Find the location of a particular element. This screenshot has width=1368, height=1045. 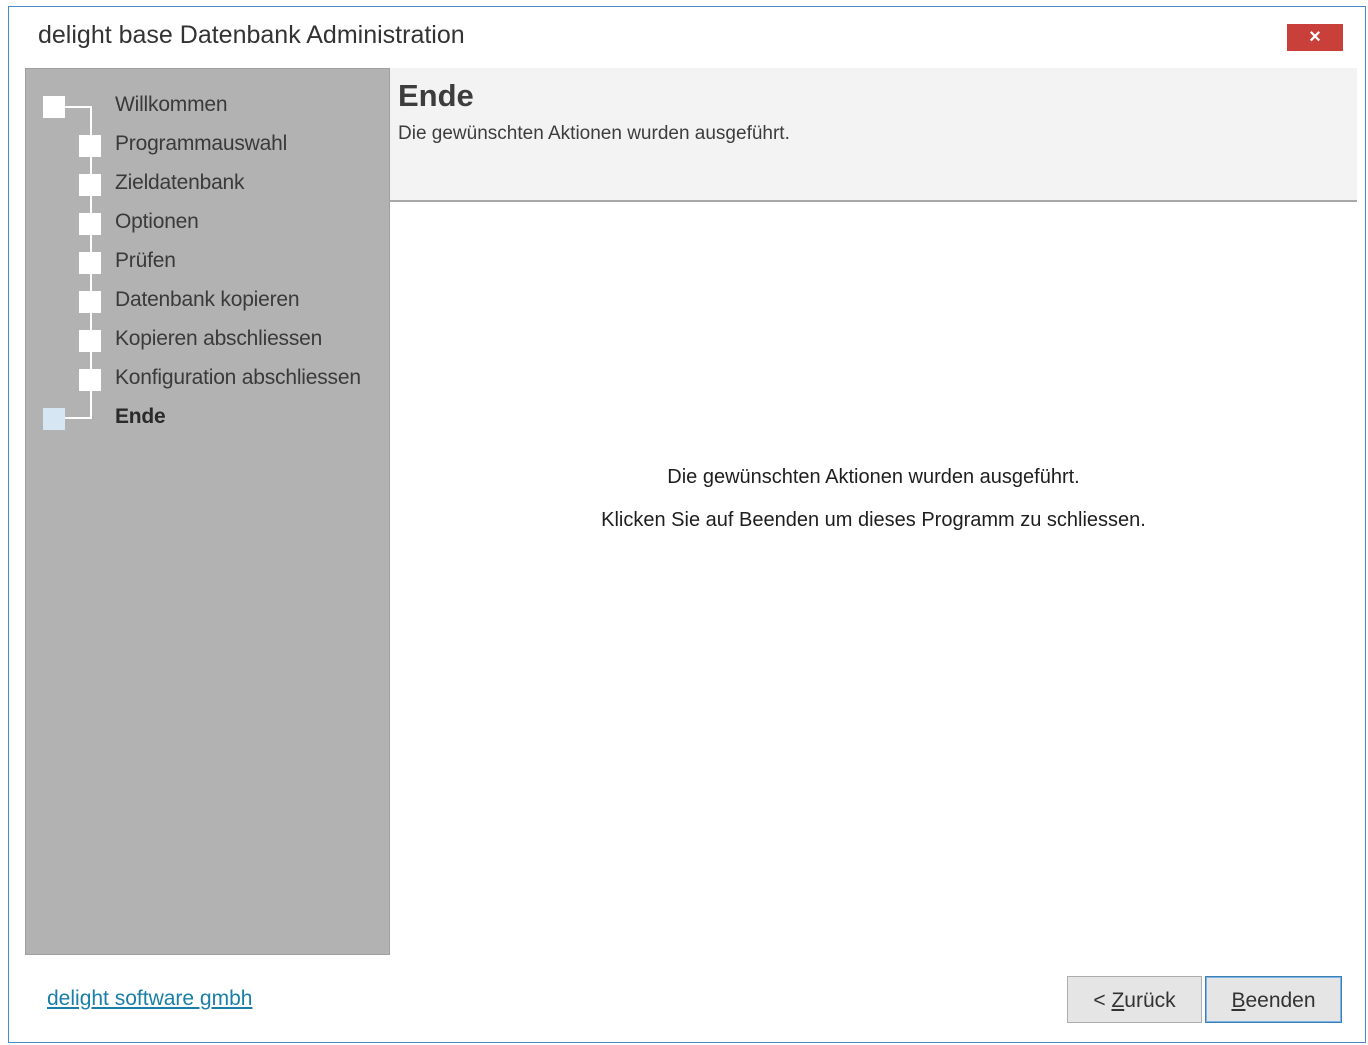

step-marker-active-icon is located at coordinates (54, 419).